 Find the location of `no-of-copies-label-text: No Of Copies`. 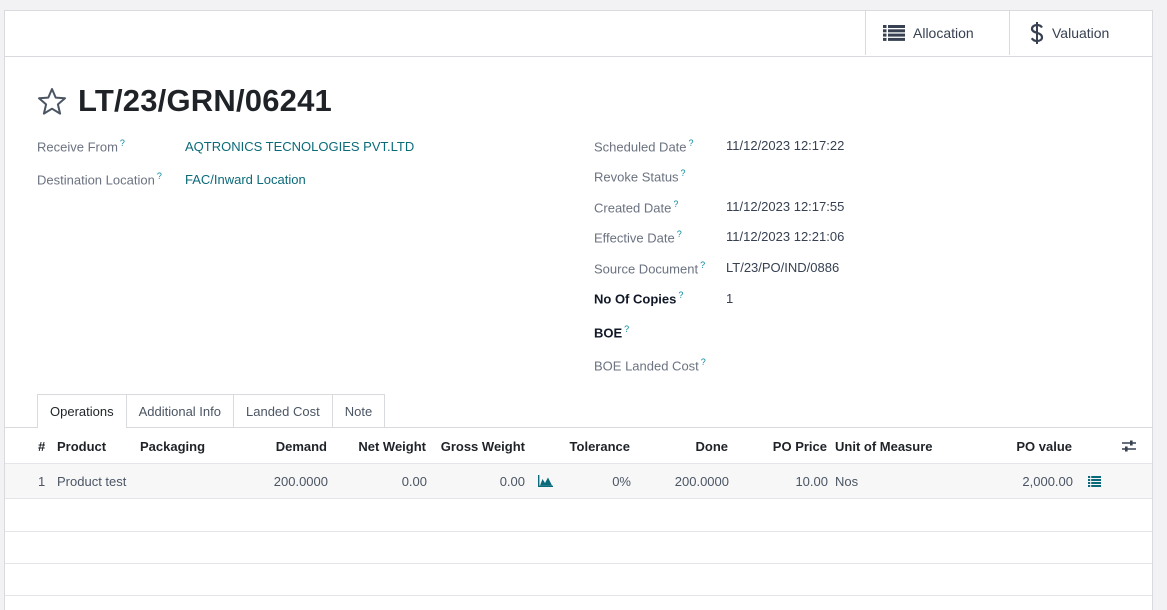

no-of-copies-label-text: No Of Copies is located at coordinates (635, 299).